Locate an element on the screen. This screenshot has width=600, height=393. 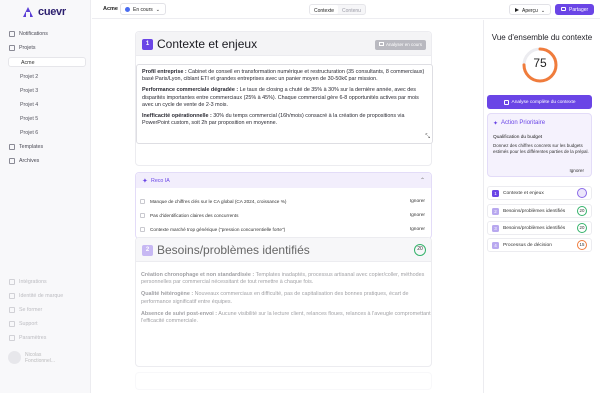
folder-icon is located at coordinates (12, 48).